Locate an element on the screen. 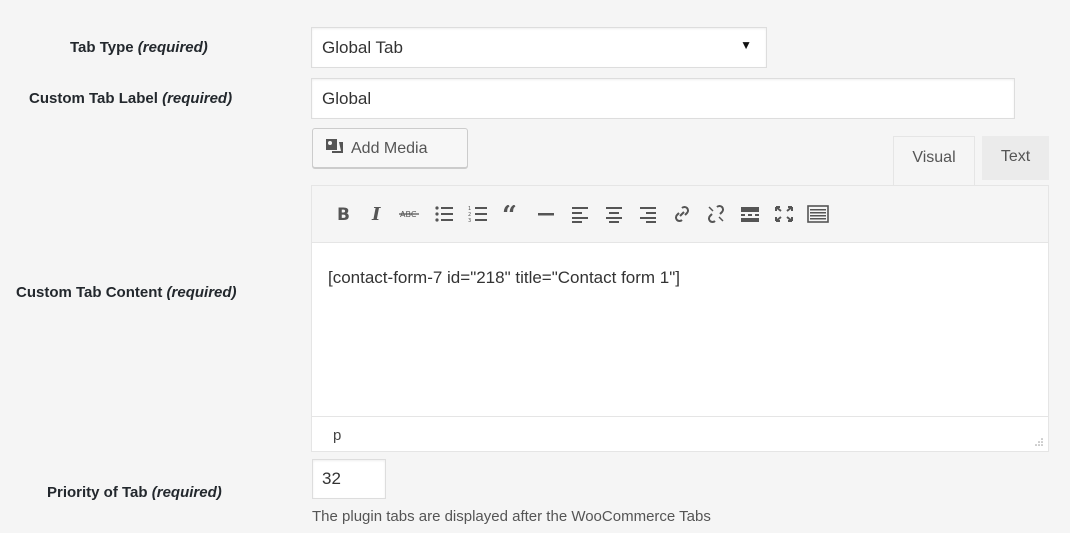  tab-type-label: Tab Type (required) is located at coordinates (139, 47).